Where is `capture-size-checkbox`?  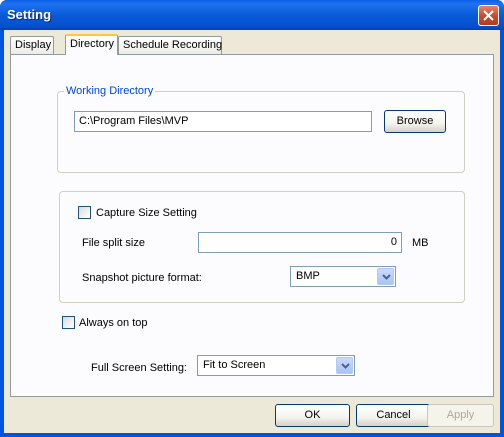
capture-size-checkbox is located at coordinates (84, 212).